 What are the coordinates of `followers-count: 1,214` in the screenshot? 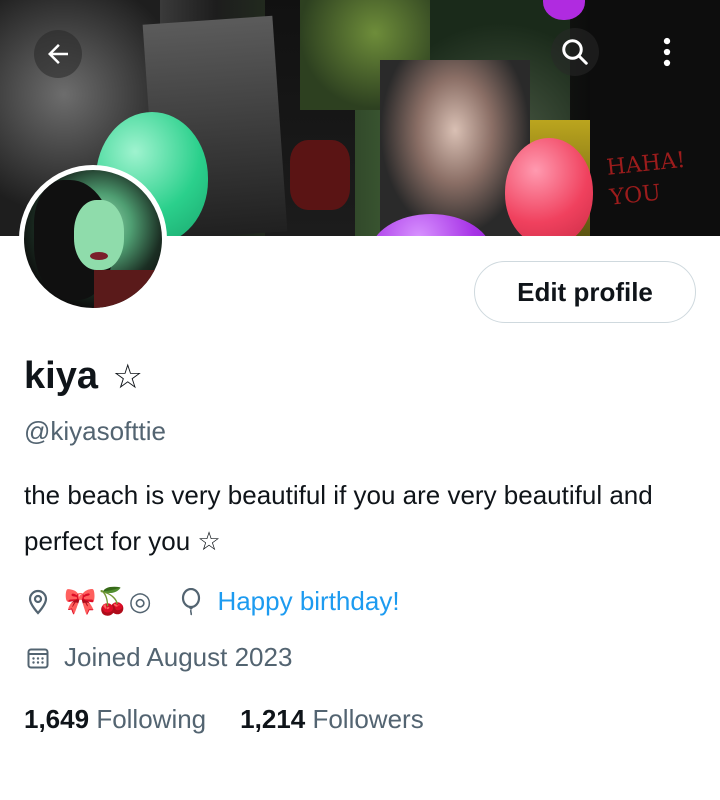 It's located at (273, 719).